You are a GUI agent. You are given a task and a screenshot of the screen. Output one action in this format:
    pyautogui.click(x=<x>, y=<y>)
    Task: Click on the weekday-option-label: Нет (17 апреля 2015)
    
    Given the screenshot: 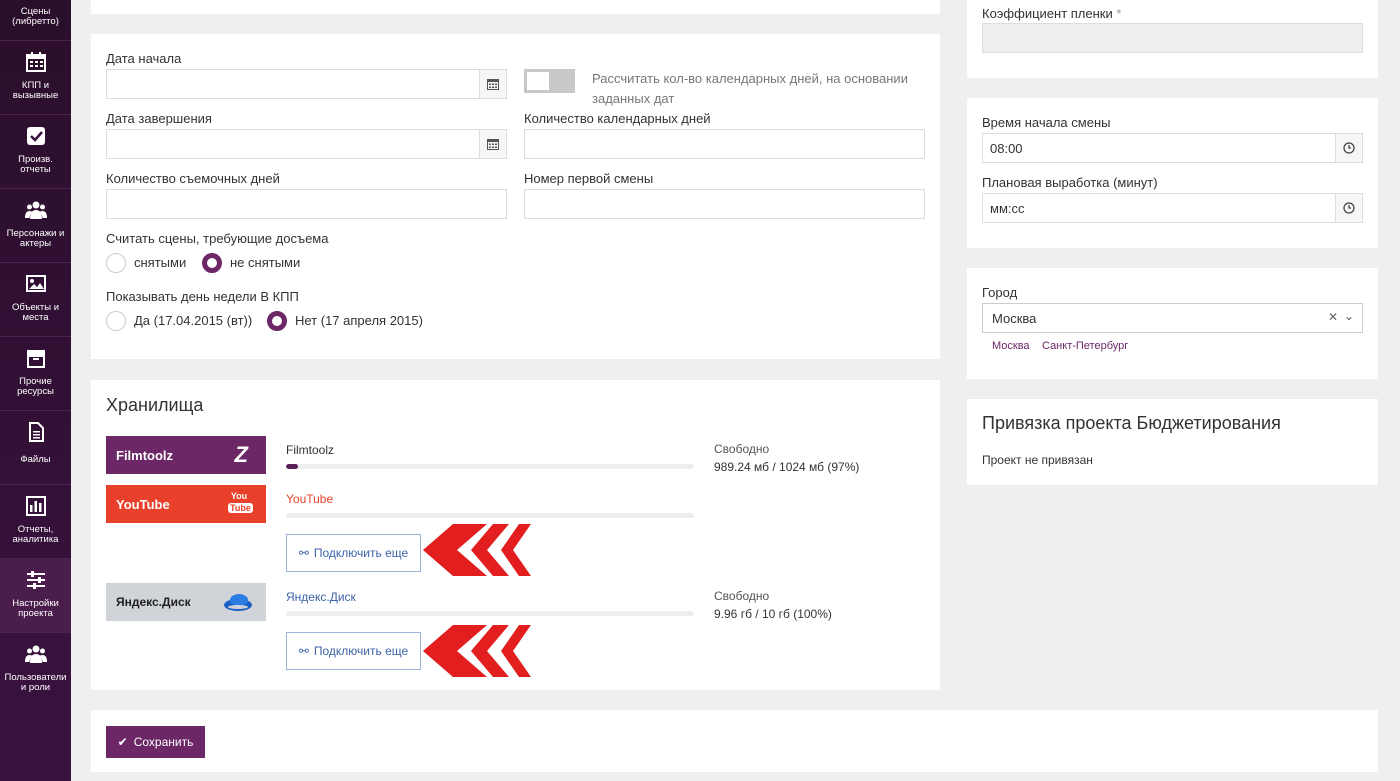 What is the action you would take?
    pyautogui.click(x=359, y=320)
    